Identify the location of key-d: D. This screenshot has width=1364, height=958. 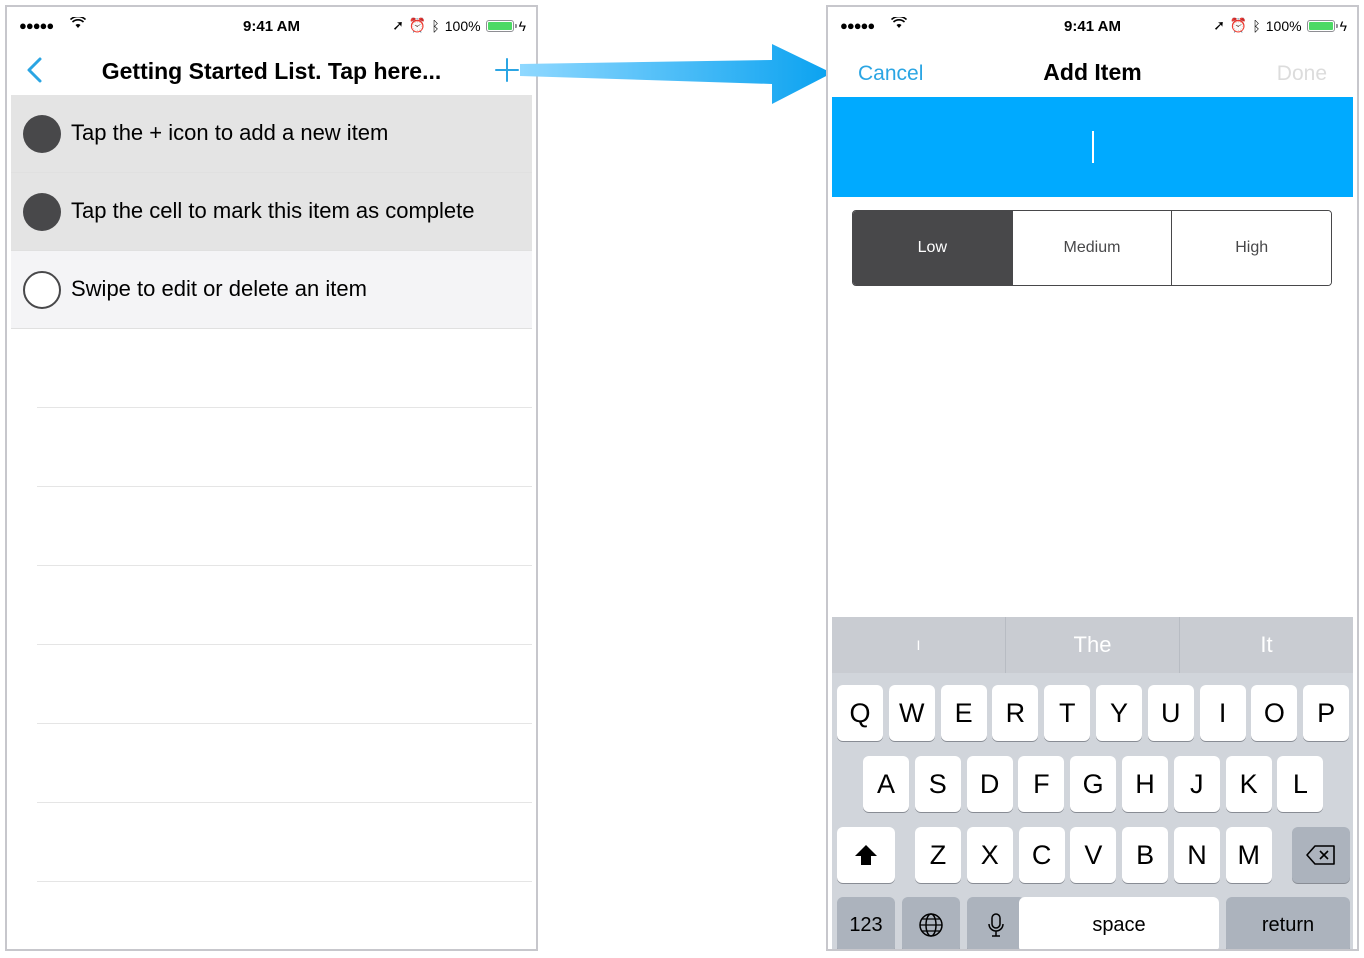
(989, 784).